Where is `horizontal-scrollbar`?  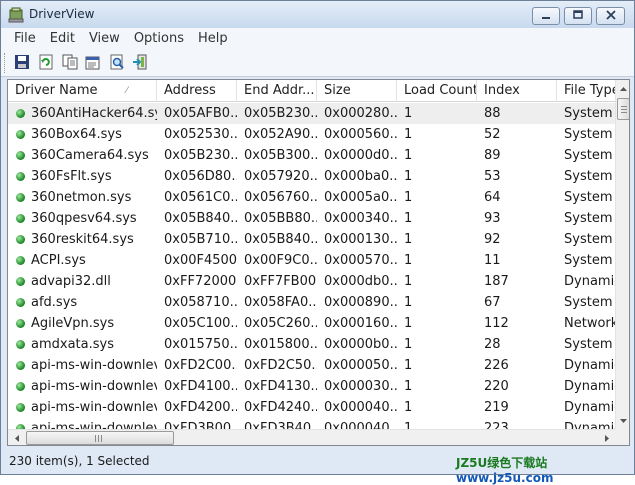 horizontal-scrollbar is located at coordinates (311, 437).